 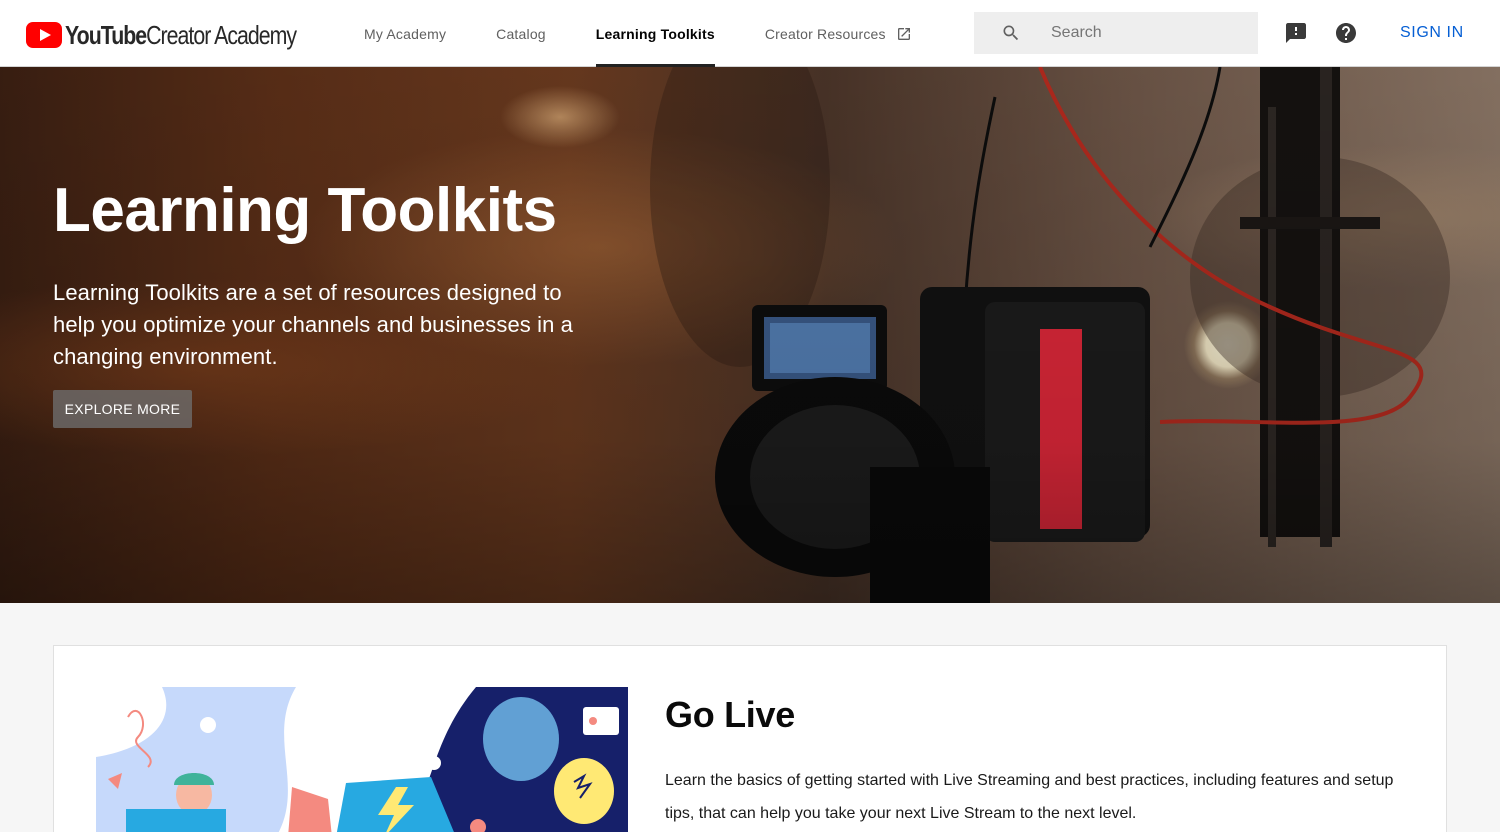 I want to click on go-live-illustration, so click(x=362, y=759).